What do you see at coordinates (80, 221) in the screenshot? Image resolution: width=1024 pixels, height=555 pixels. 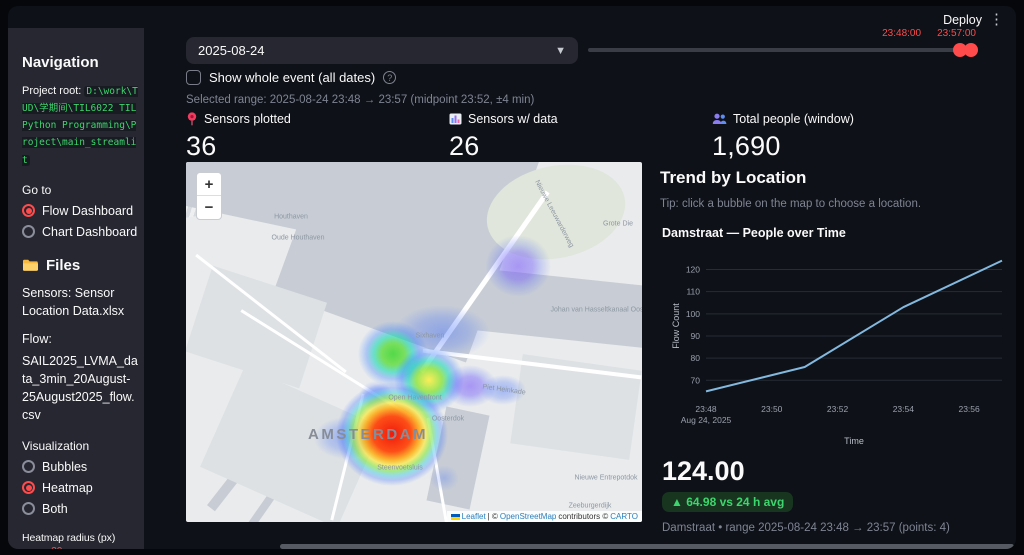 I see `goto-radio-group: Flow Dashboard Chart Dashboard` at bounding box center [80, 221].